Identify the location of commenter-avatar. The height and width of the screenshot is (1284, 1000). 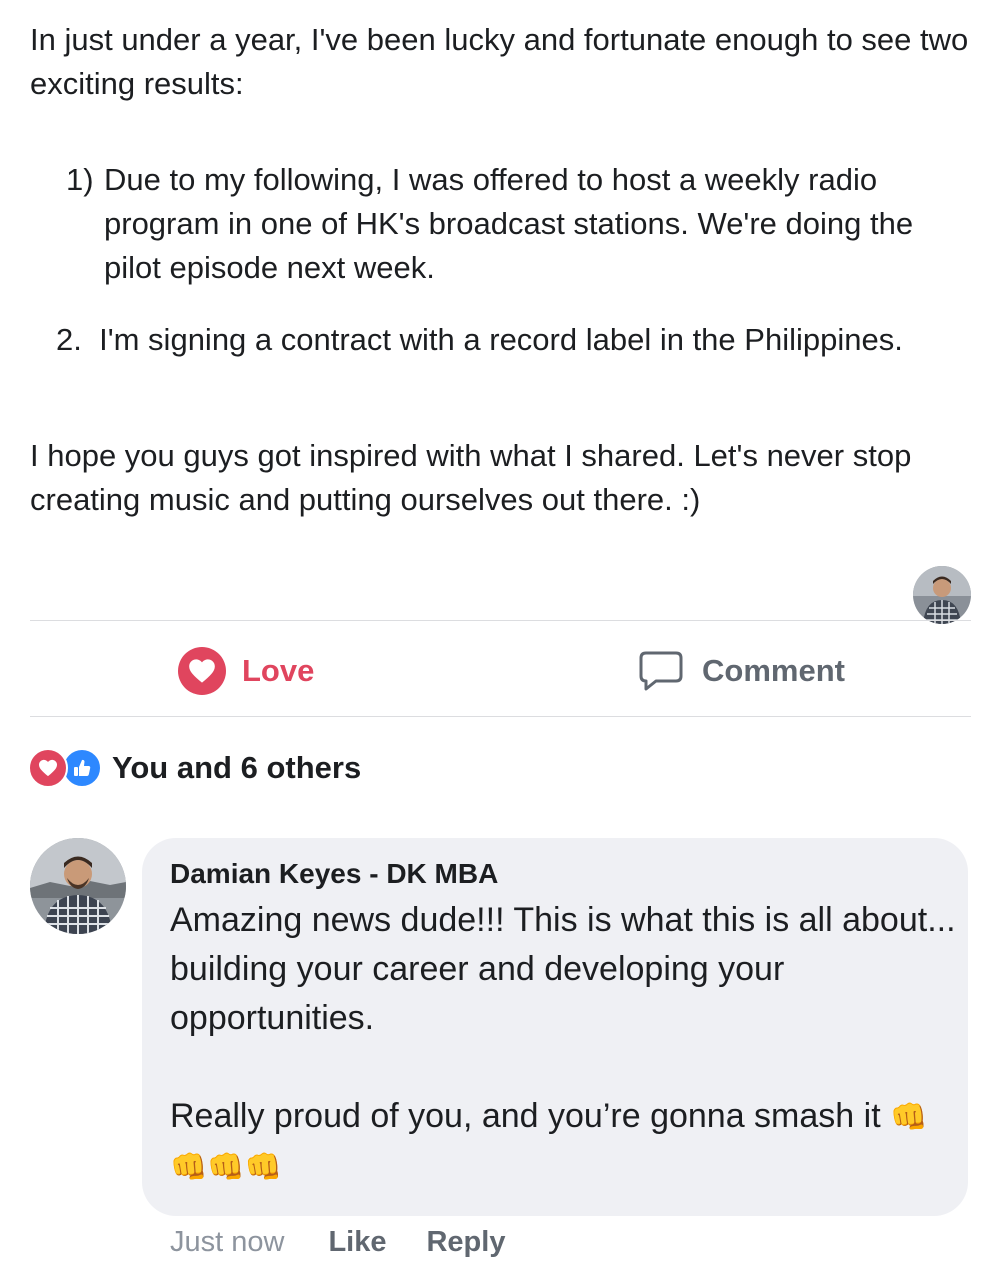
(78, 886).